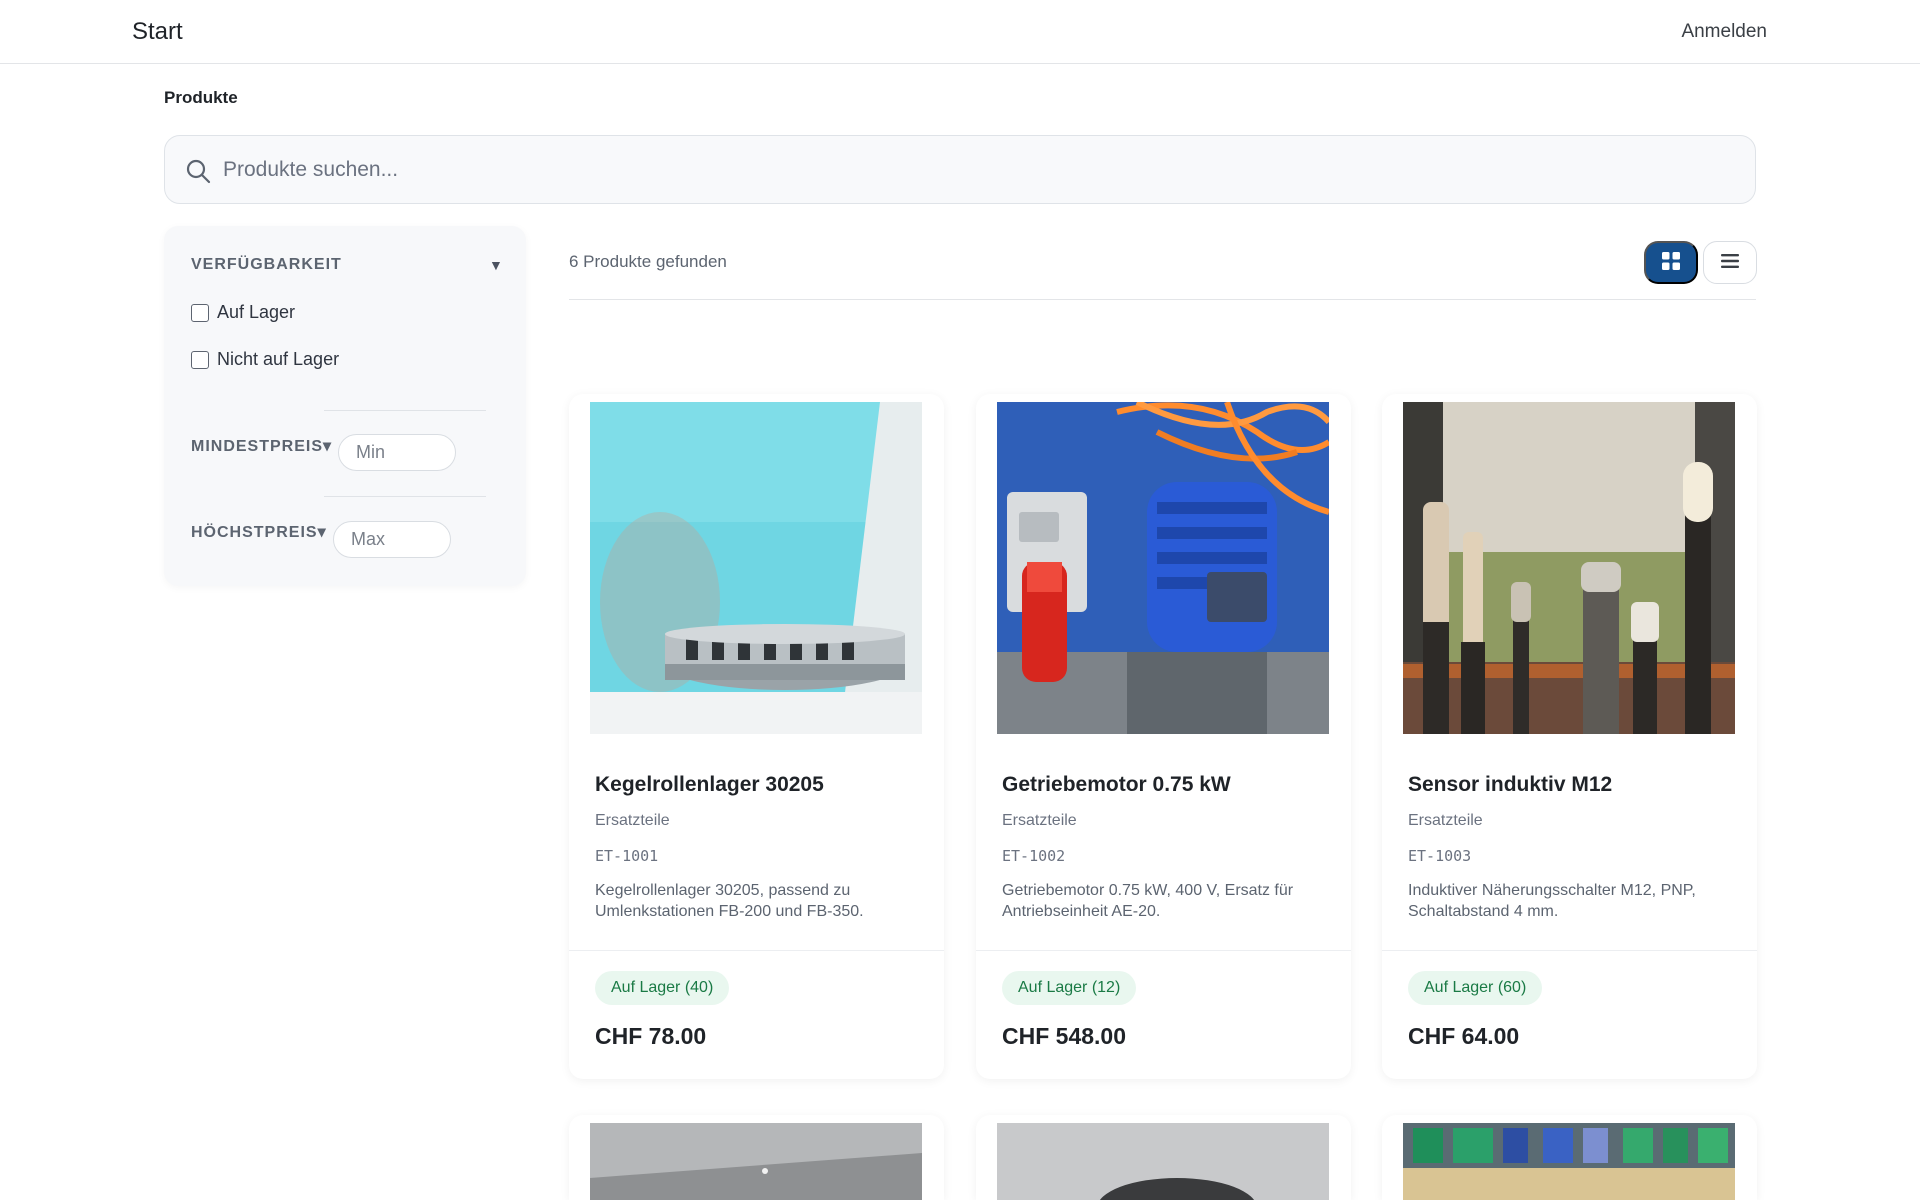  What do you see at coordinates (278, 359) in the screenshot?
I see `filter-option-label: Nicht auf Lager` at bounding box center [278, 359].